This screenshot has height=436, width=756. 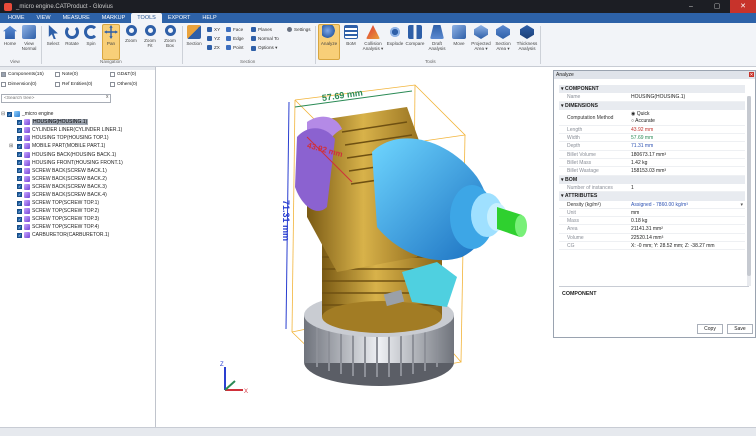 What do you see at coordinates (77, 179) in the screenshot?
I see `tree-item: ✓ SCREW BACK(SCREW BACK.2)` at bounding box center [77, 179].